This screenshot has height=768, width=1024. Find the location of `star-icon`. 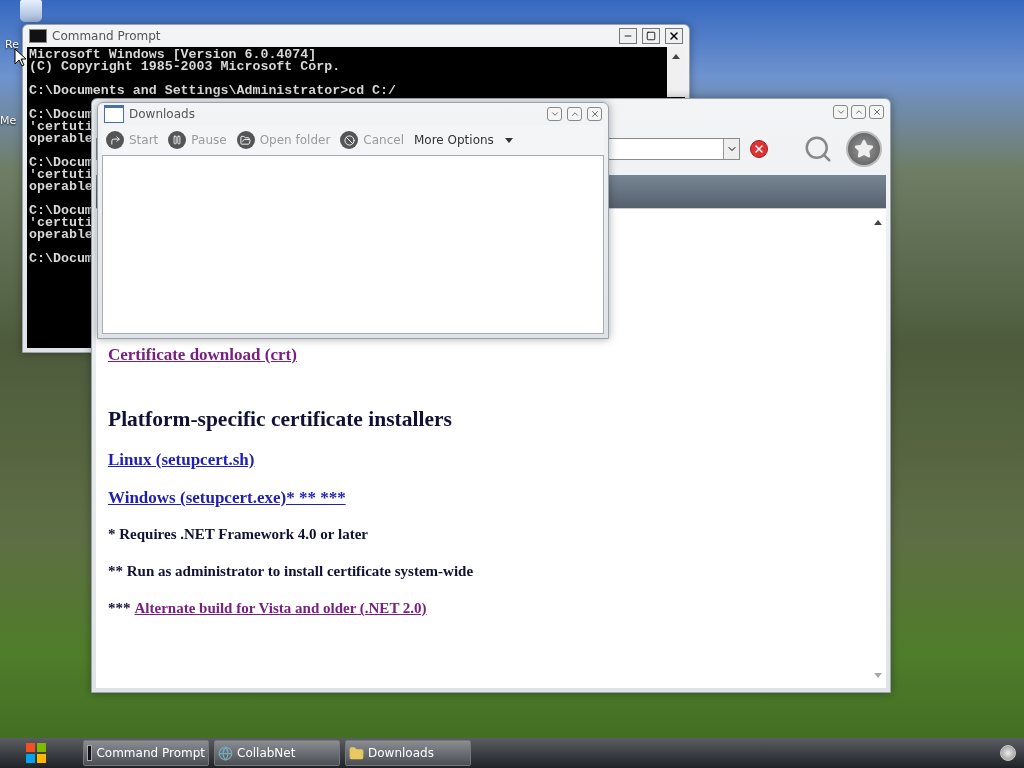

star-icon is located at coordinates (864, 149).